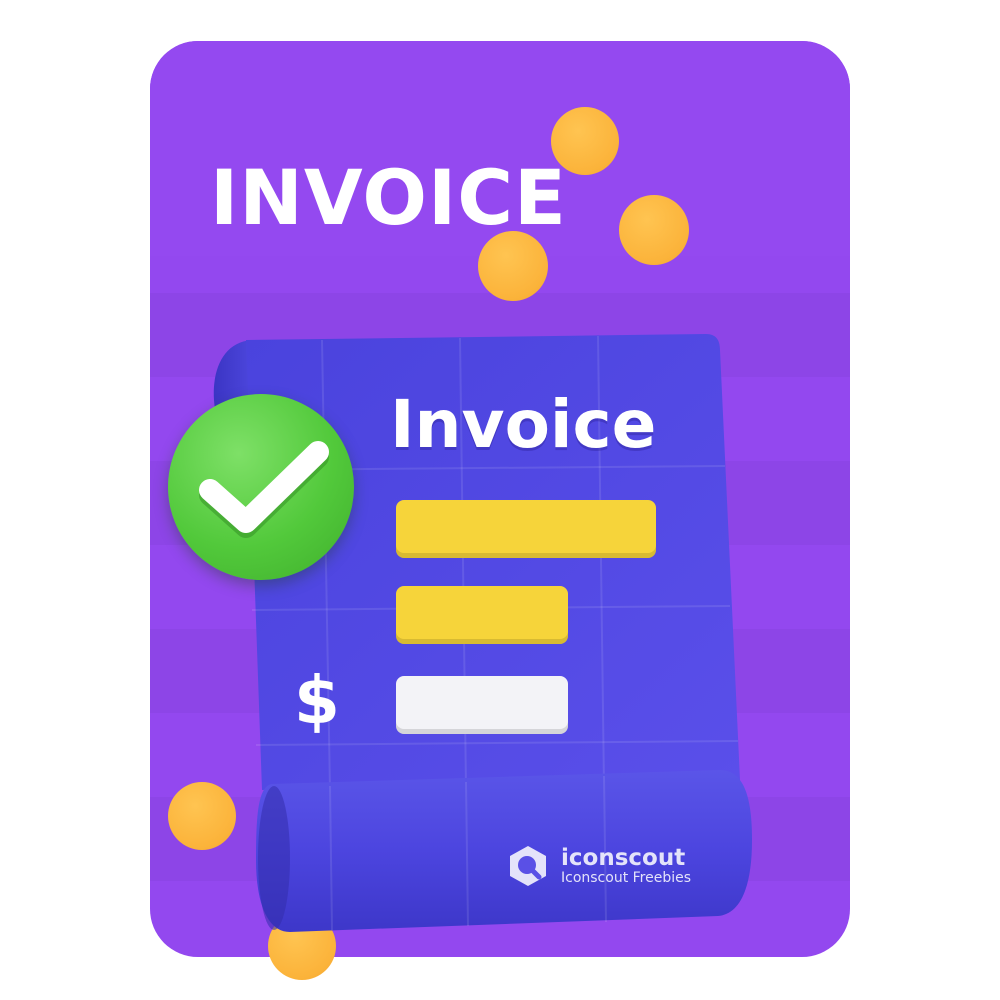  Describe the element at coordinates (482, 615) in the screenshot. I see `line-bar-medium` at that location.